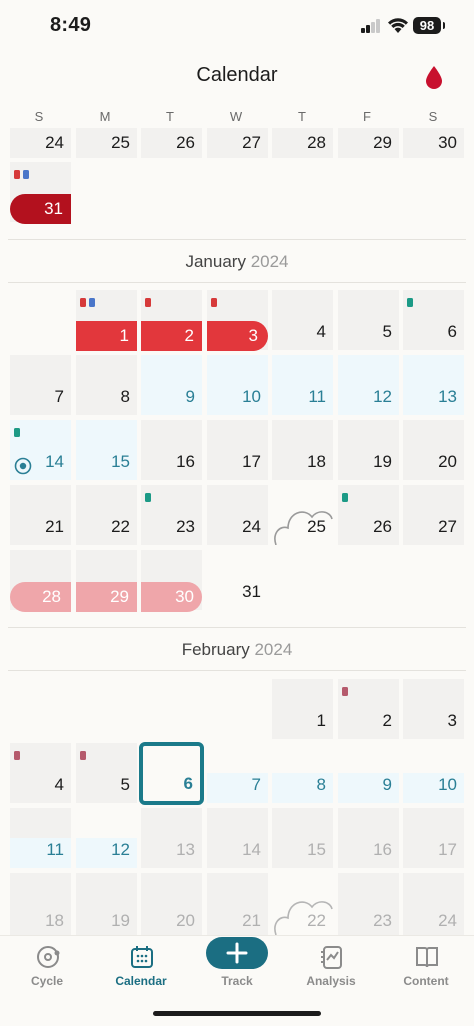 The width and height of the screenshot is (474, 1026). I want to click on day-number: 28, so click(51, 596).